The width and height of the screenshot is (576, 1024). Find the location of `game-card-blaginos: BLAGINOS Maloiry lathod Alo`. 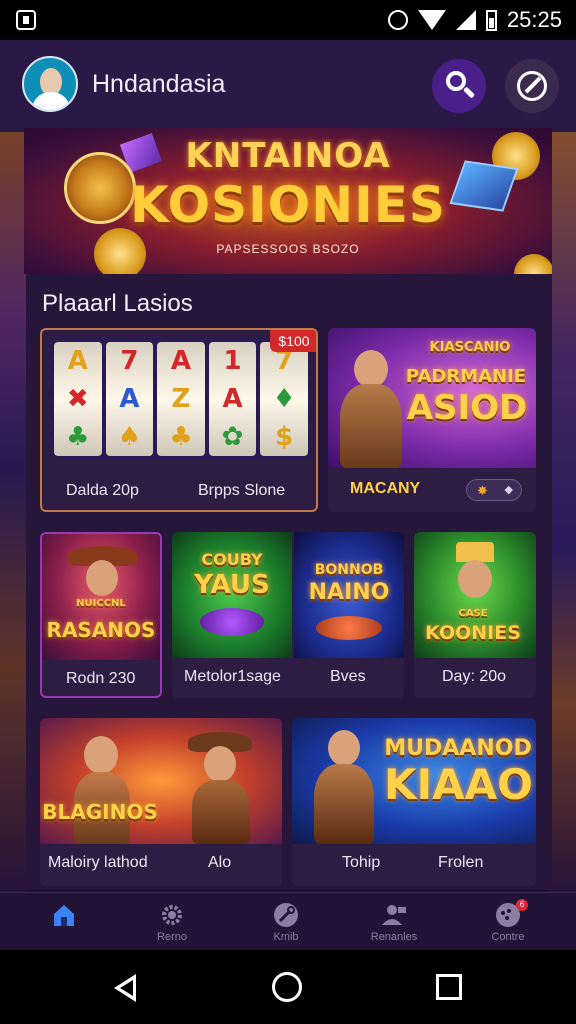

game-card-blaginos: BLAGINOS Maloiry lathod Alo is located at coordinates (161, 802).